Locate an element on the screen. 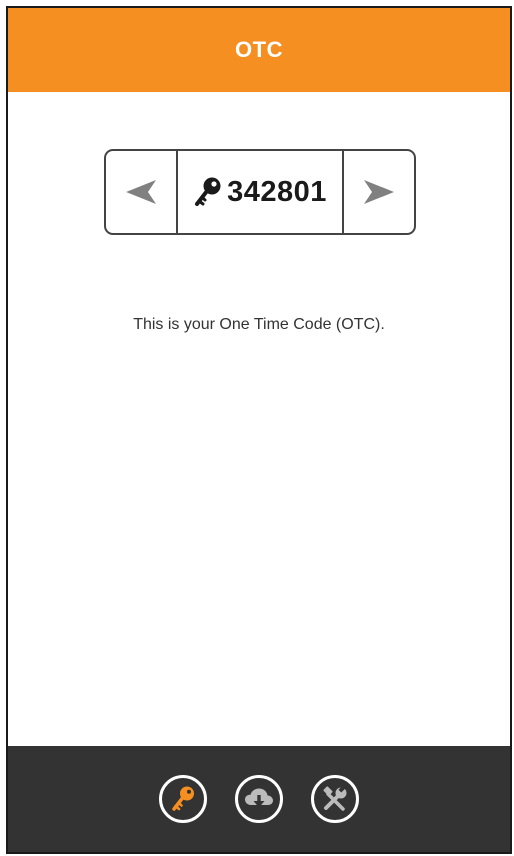  otc-info-message: This is your One Time Code (OTC). is located at coordinates (259, 324).